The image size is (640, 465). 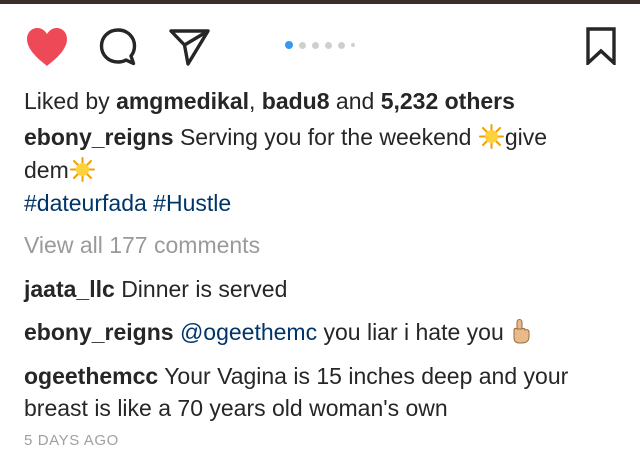 I want to click on bookmark-icon, so click(x=601, y=46).